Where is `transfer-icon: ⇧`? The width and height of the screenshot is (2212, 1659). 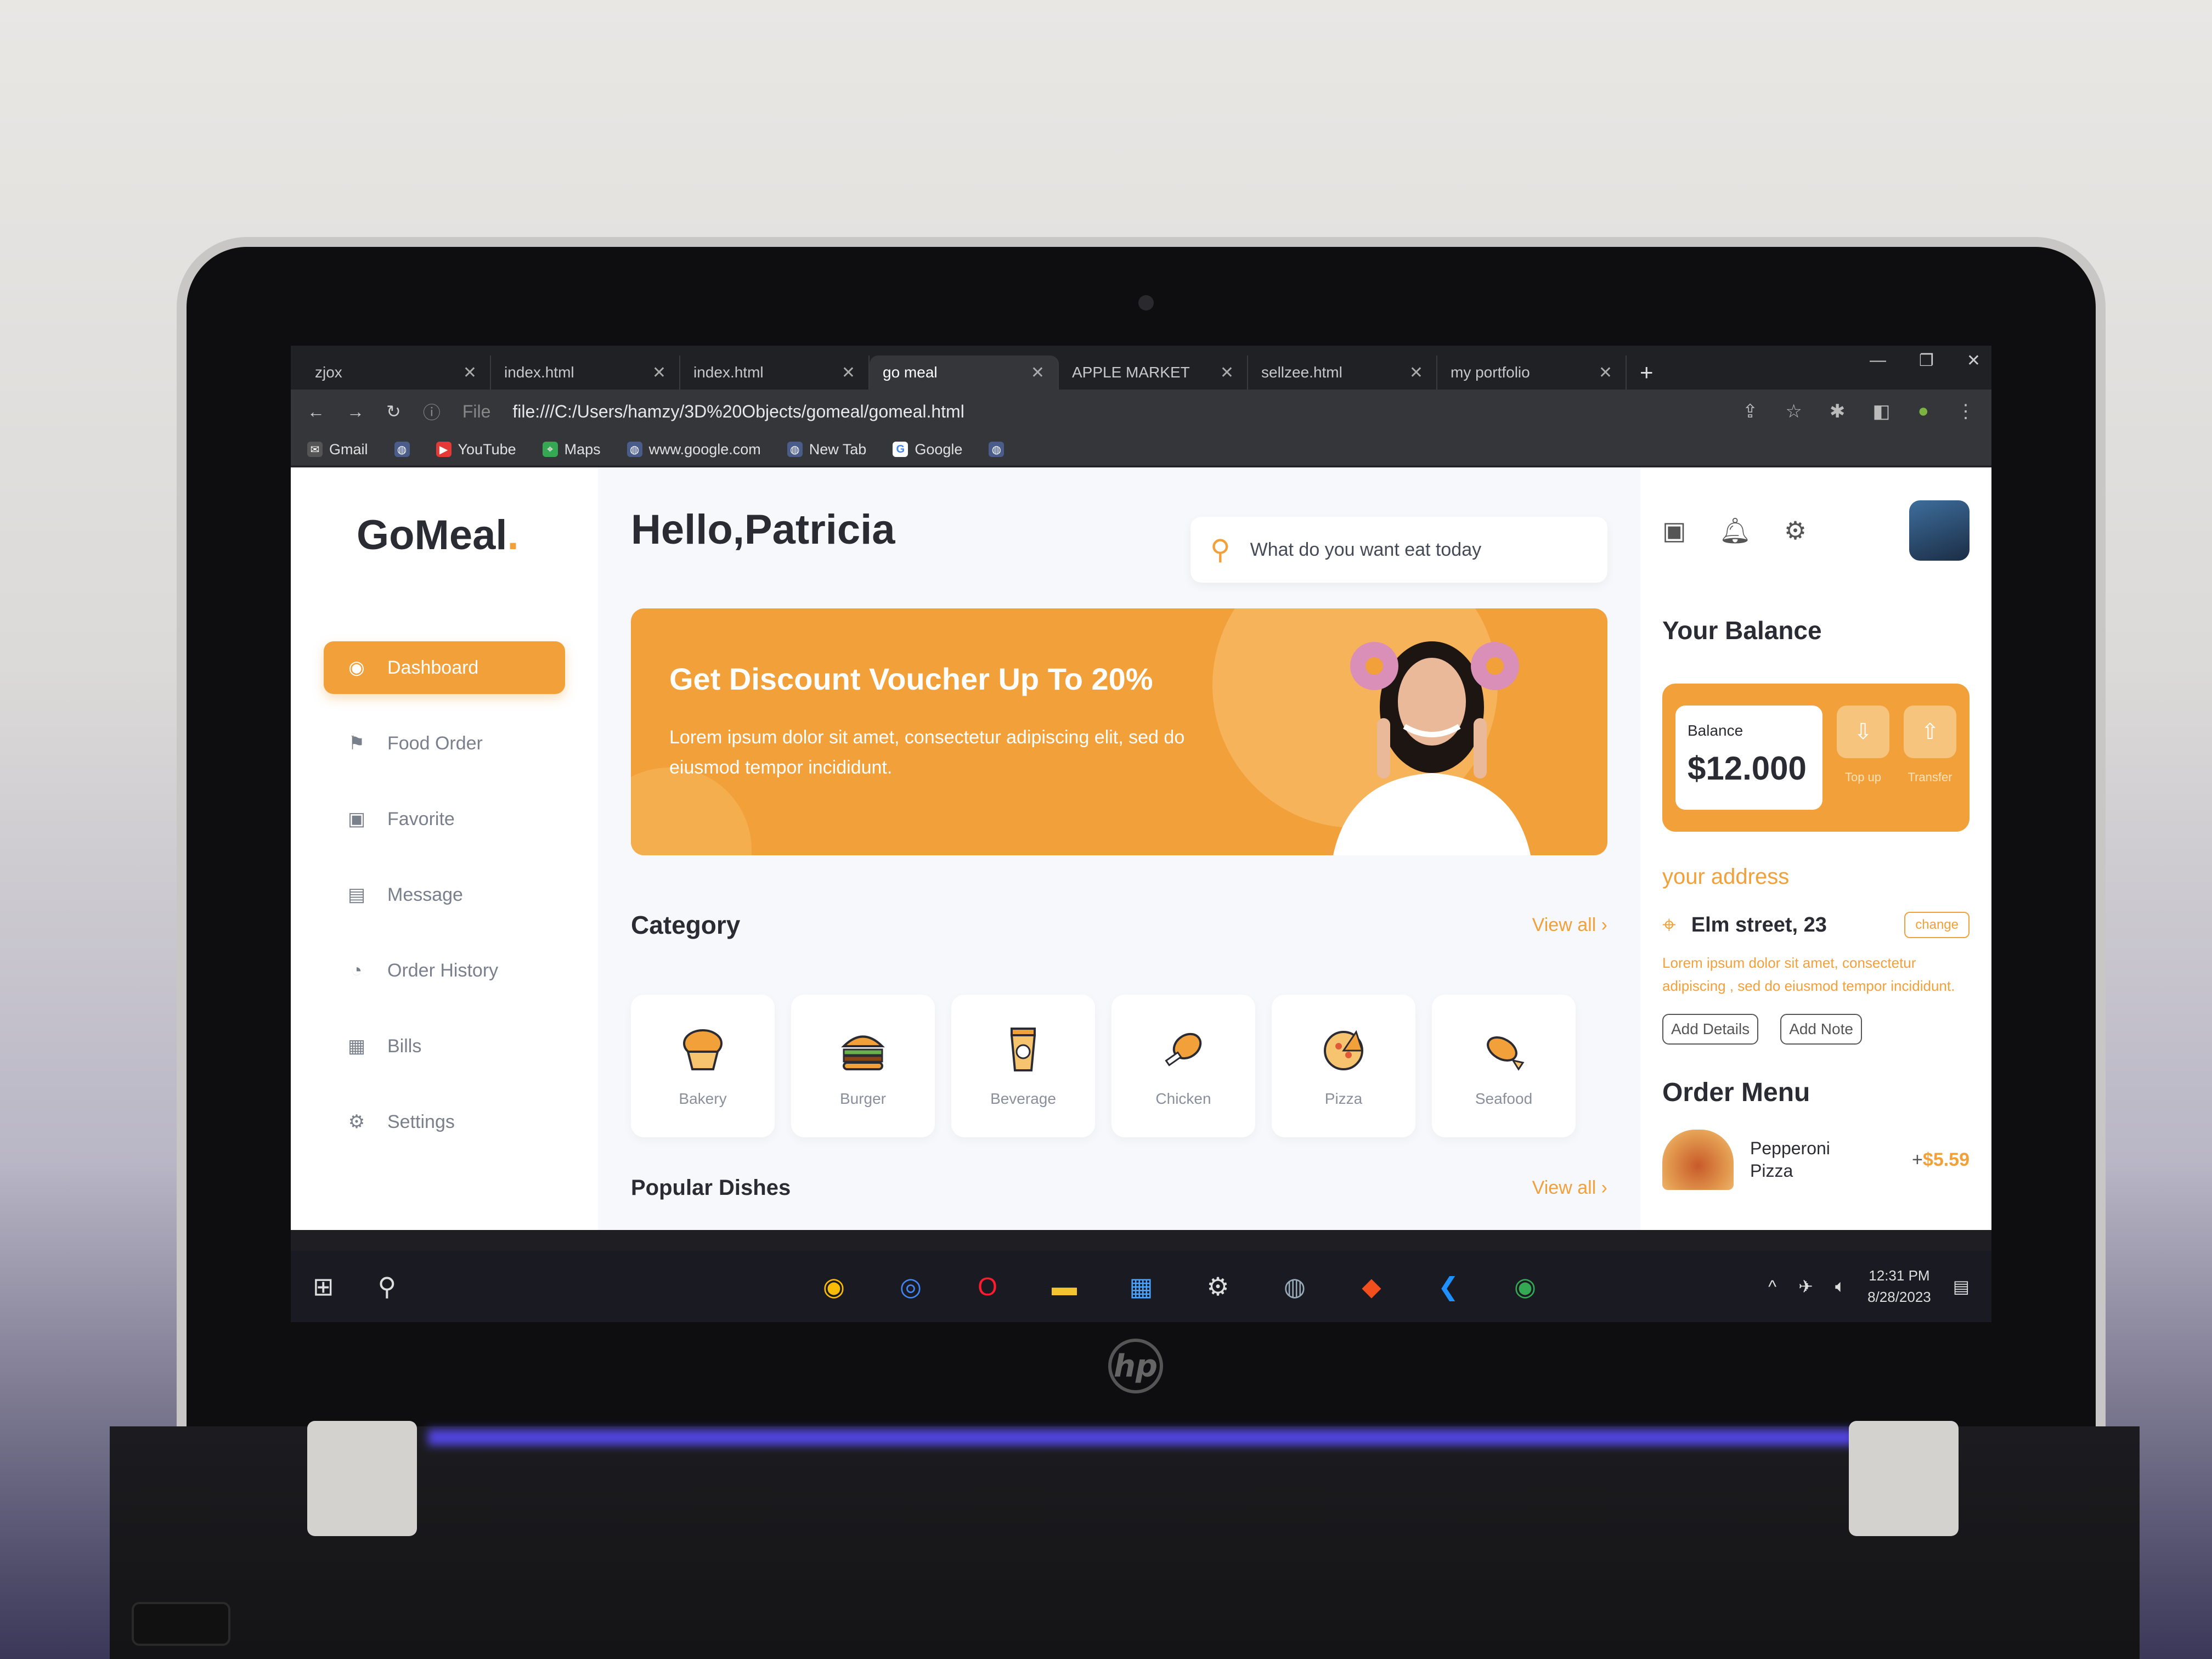
transfer-icon: ⇧ is located at coordinates (1930, 732).